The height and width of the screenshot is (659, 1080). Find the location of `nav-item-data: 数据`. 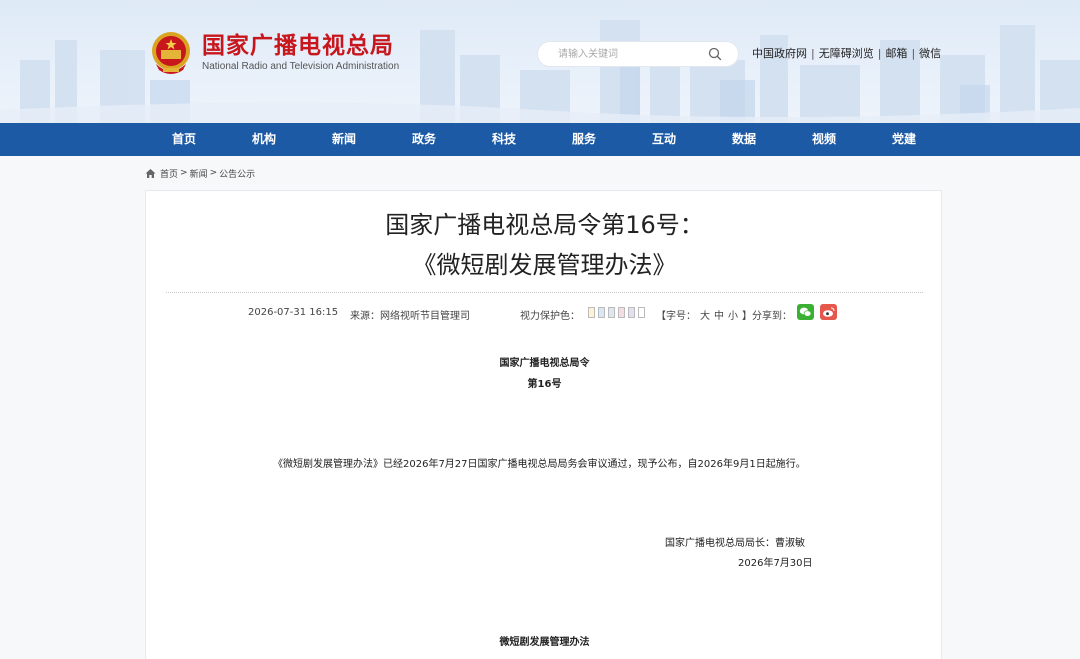

nav-item-data: 数据 is located at coordinates (744, 139).